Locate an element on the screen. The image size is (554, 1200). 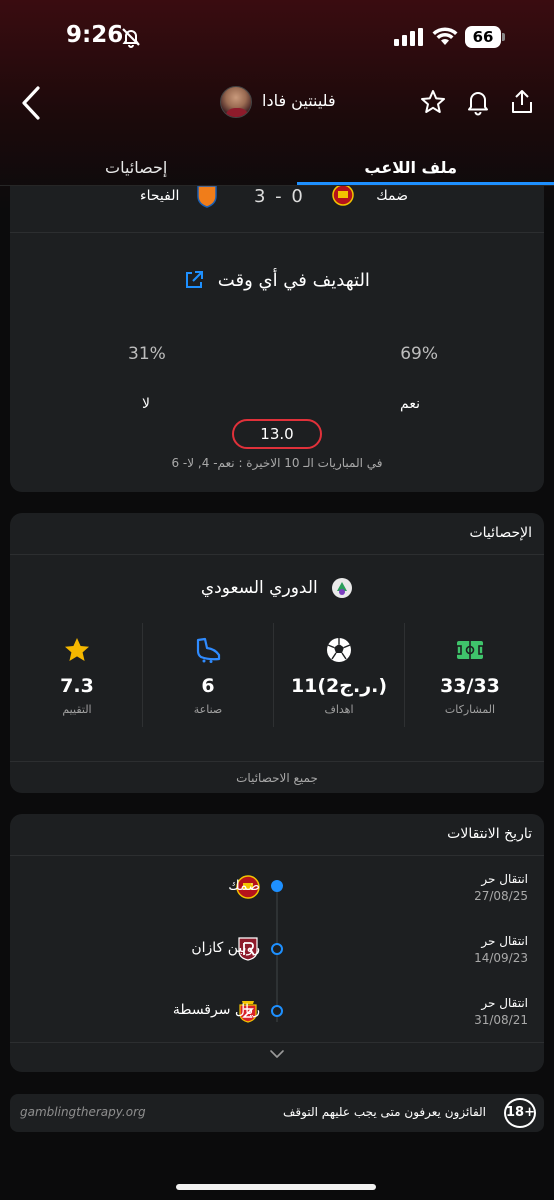
transfer-club: ضمك is located at coordinates (244, 886).